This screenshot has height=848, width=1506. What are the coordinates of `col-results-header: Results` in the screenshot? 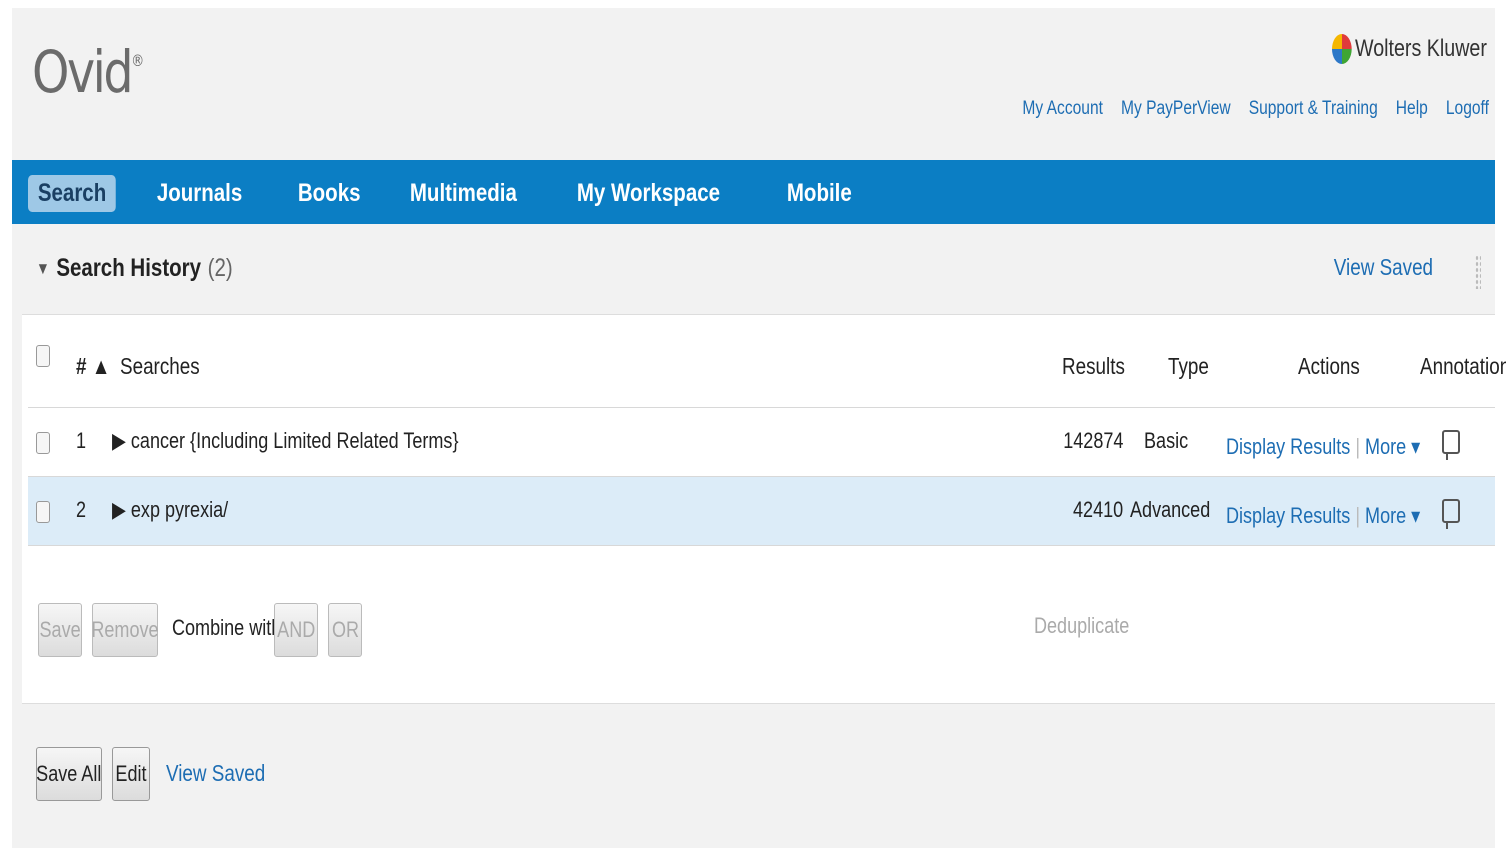 It's located at (1093, 366).